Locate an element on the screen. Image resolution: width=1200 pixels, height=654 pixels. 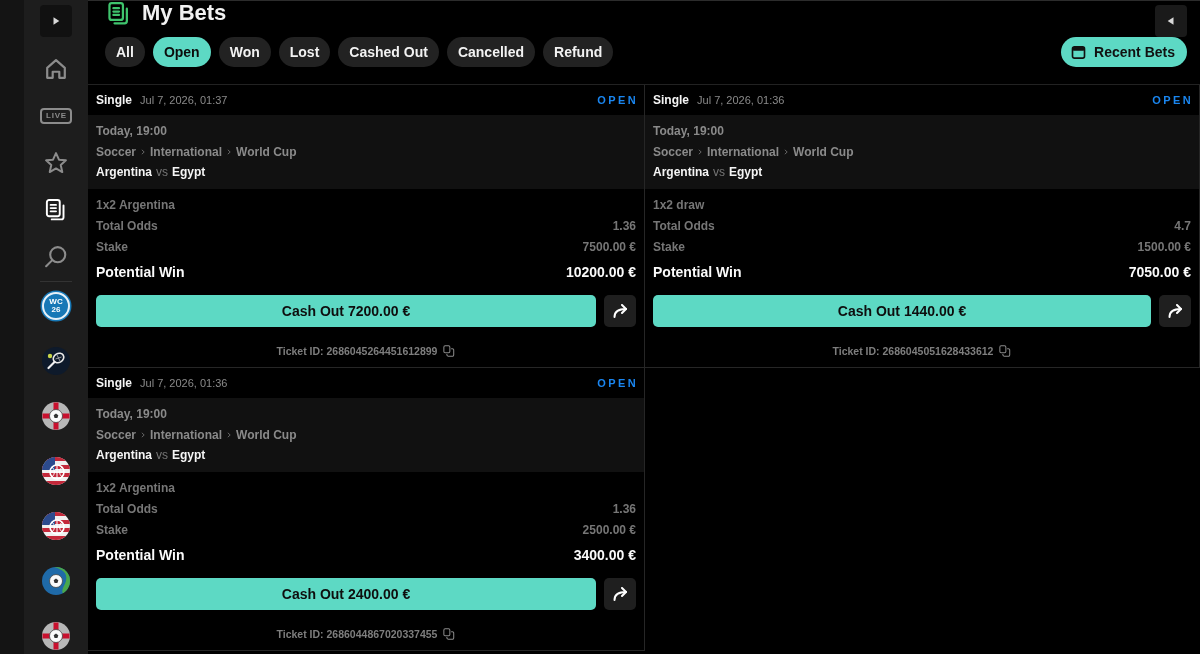
filter-tab: Open is located at coordinates (181, 52).